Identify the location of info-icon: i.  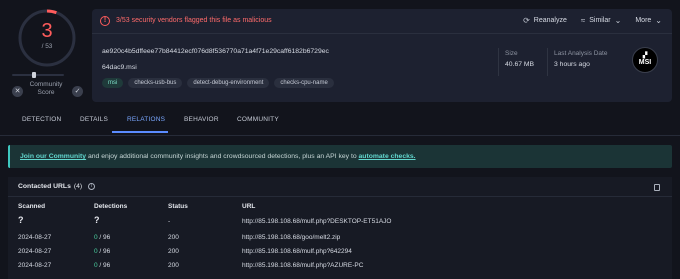
(92, 186).